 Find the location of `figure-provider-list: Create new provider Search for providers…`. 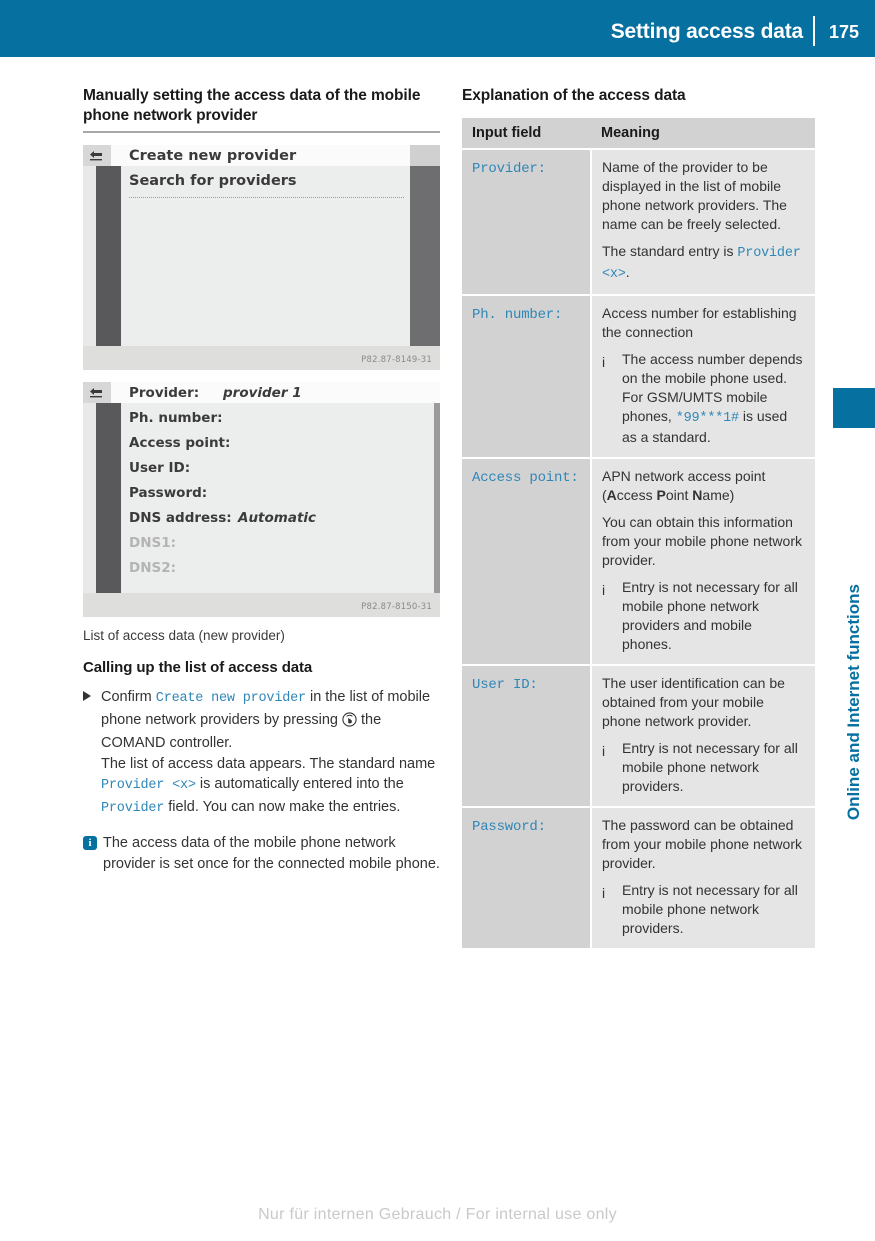

figure-provider-list: Create new provider Search for providers… is located at coordinates (261, 257).